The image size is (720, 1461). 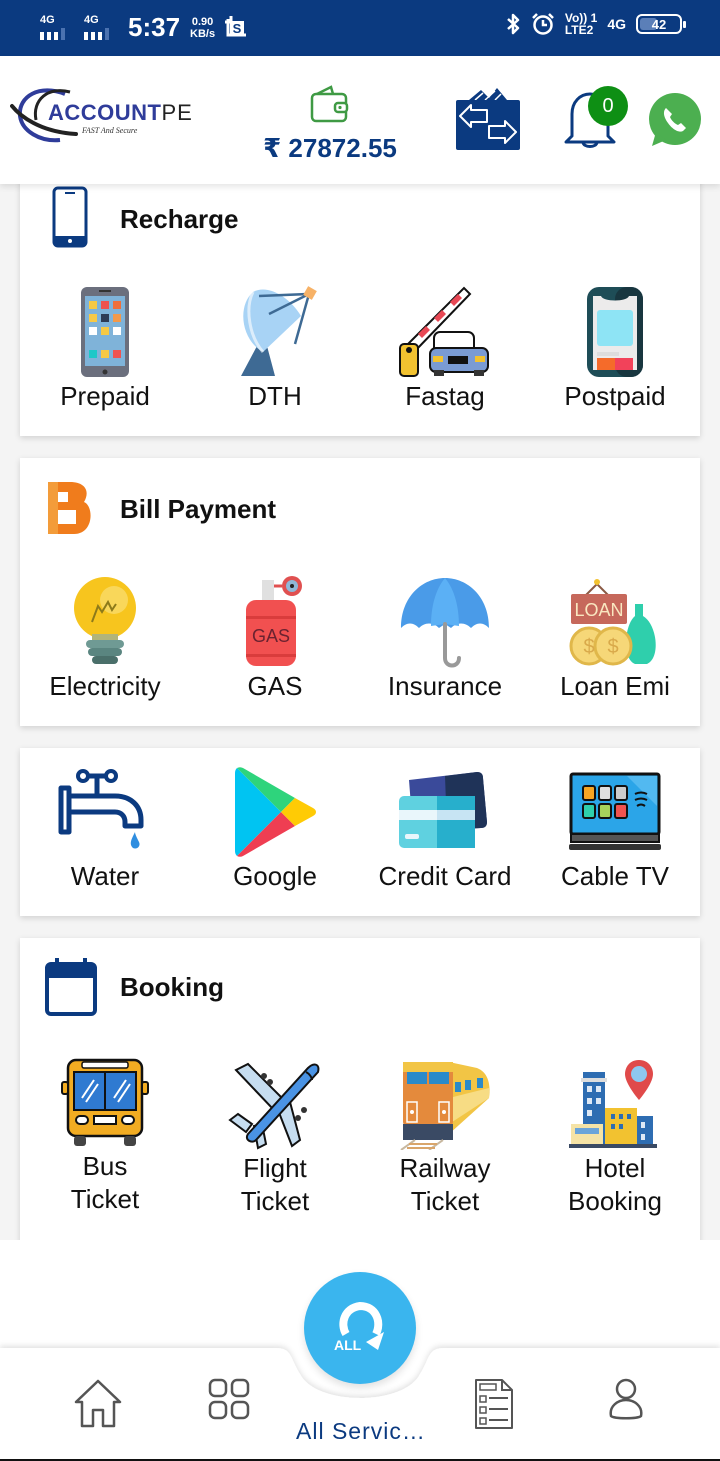 I want to click on all-services-icon: ALL, so click(x=359, y=1327).